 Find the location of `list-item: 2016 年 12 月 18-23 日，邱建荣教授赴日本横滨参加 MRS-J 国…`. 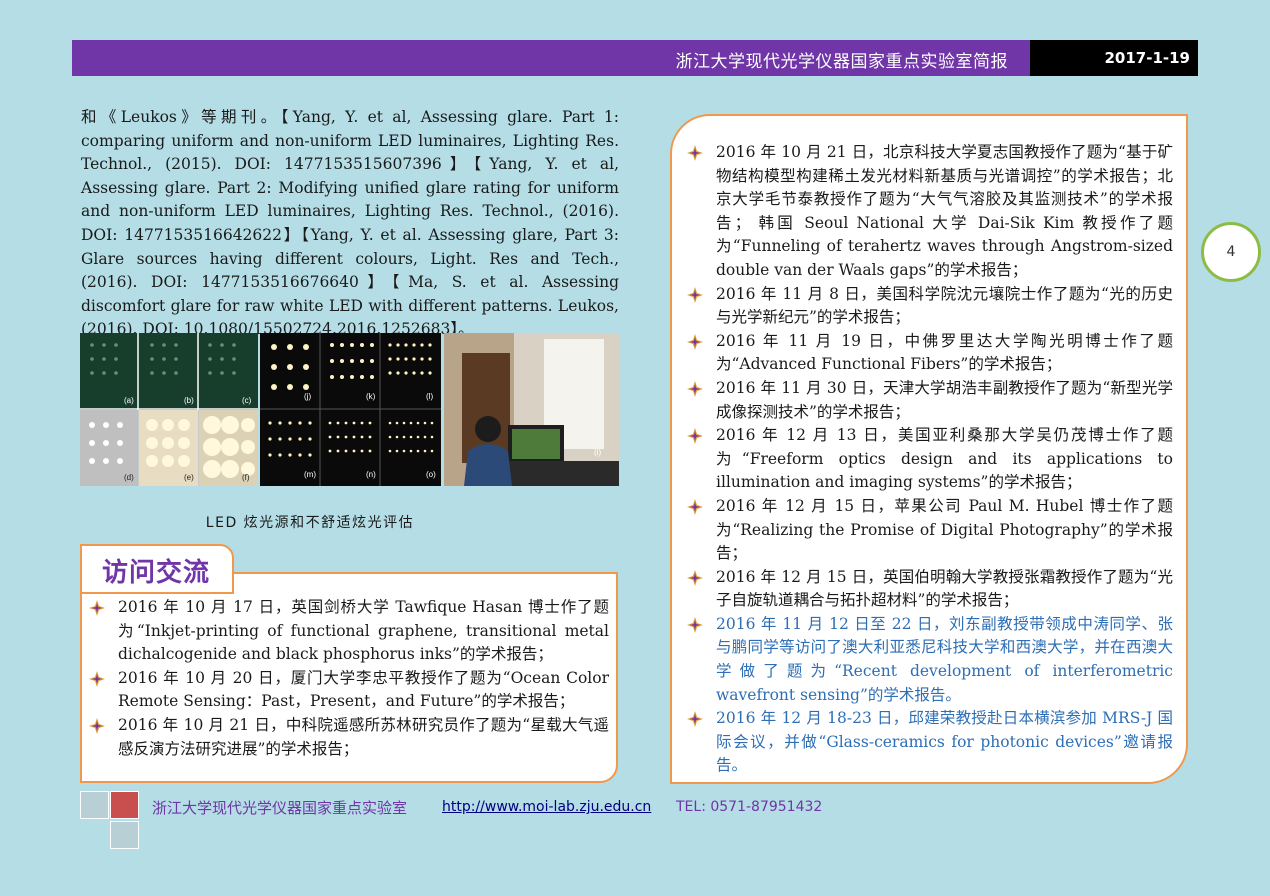

list-item: 2016 年 12 月 18-23 日，邱建荣教授赴日本横滨参加 MRS-J 国… is located at coordinates (929, 742).